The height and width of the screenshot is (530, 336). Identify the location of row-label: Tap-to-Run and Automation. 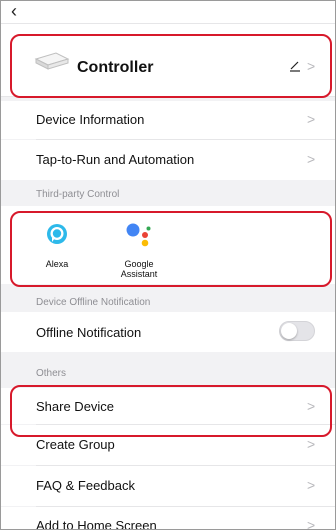
(115, 159).